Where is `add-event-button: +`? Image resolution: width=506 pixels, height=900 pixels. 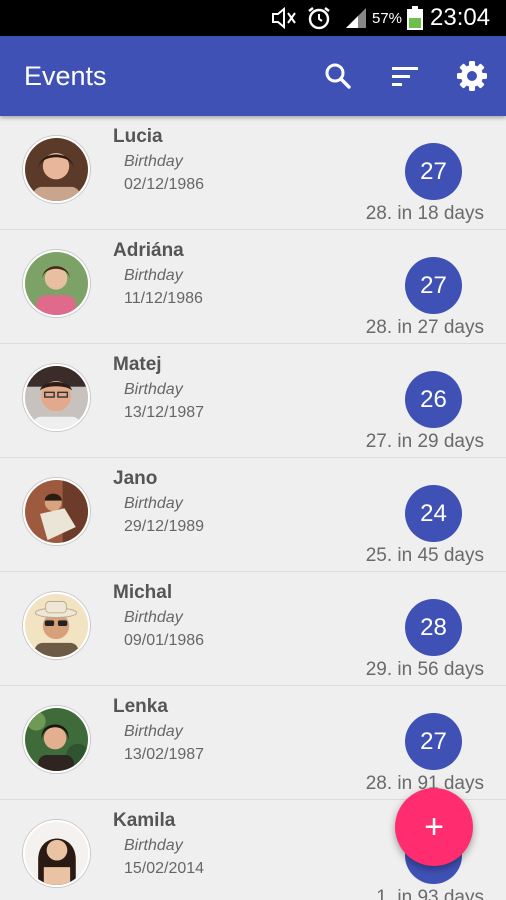
add-event-button: + is located at coordinates (434, 827).